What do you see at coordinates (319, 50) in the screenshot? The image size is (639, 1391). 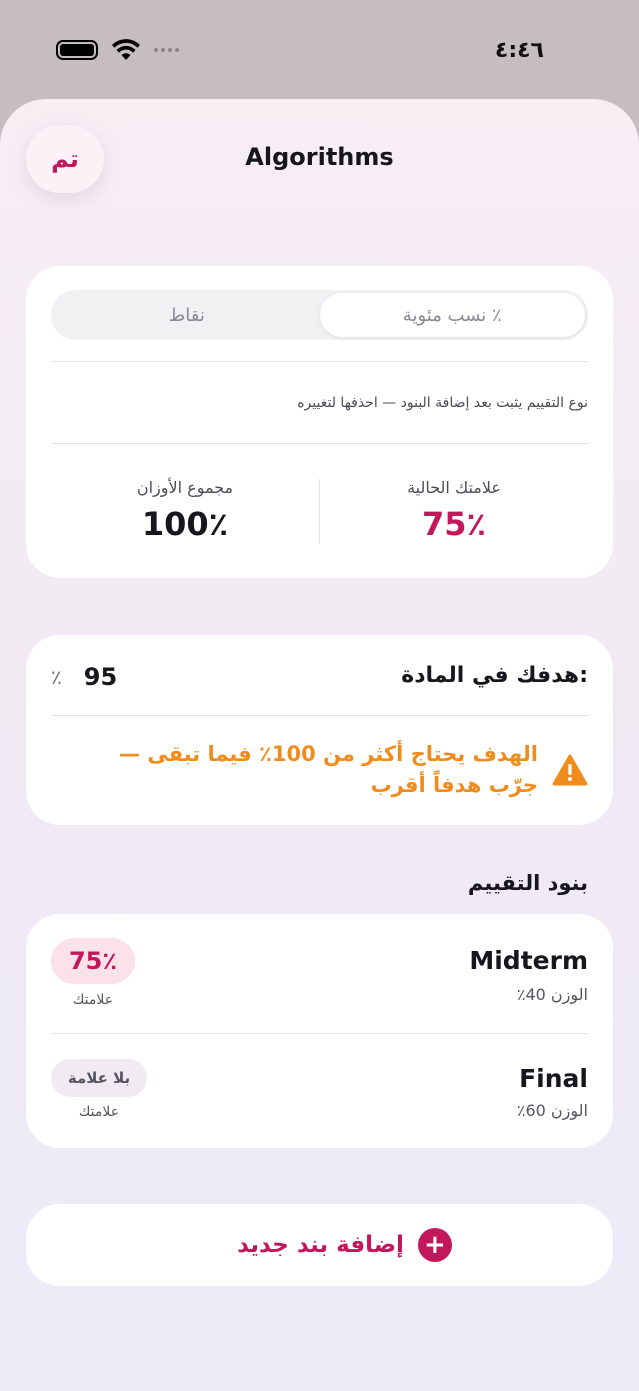 I see `status-bar: ٤:٤٦` at bounding box center [319, 50].